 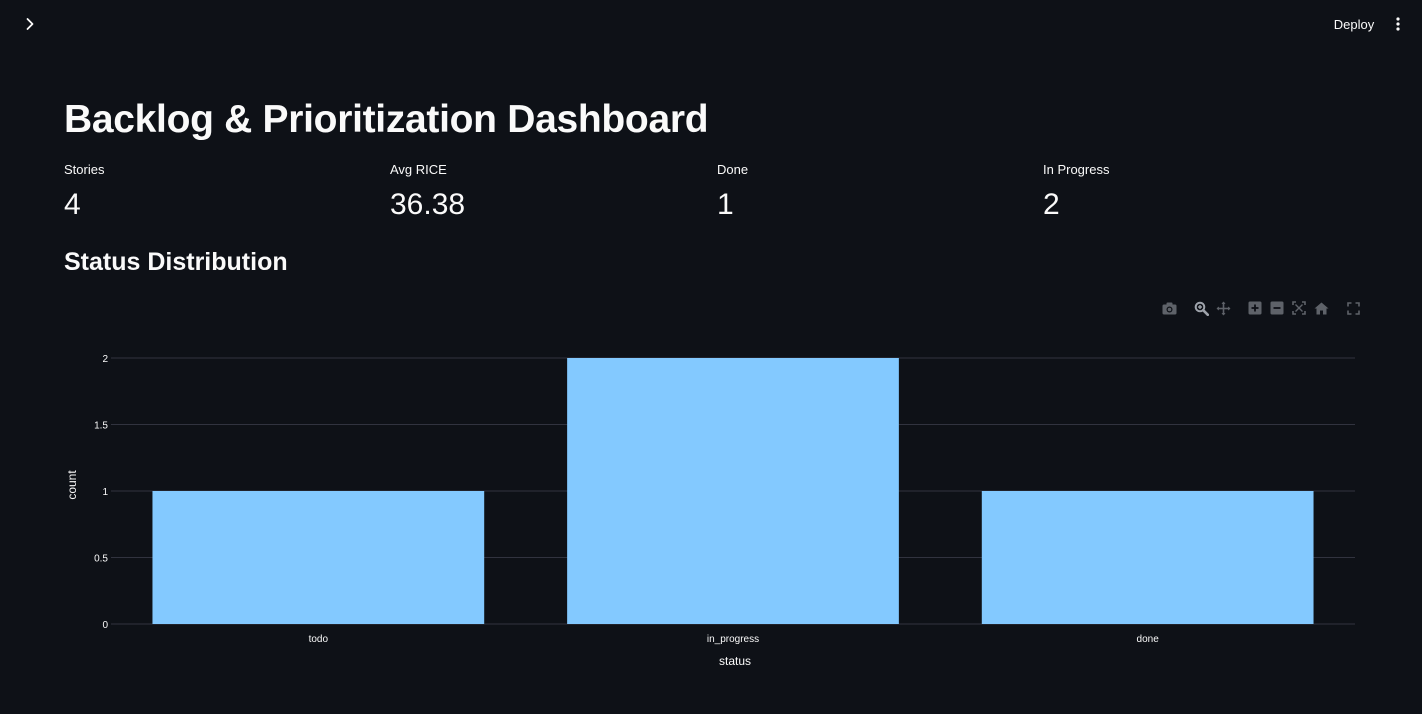 I want to click on x-tick-label: in_progress, so click(x=733, y=639).